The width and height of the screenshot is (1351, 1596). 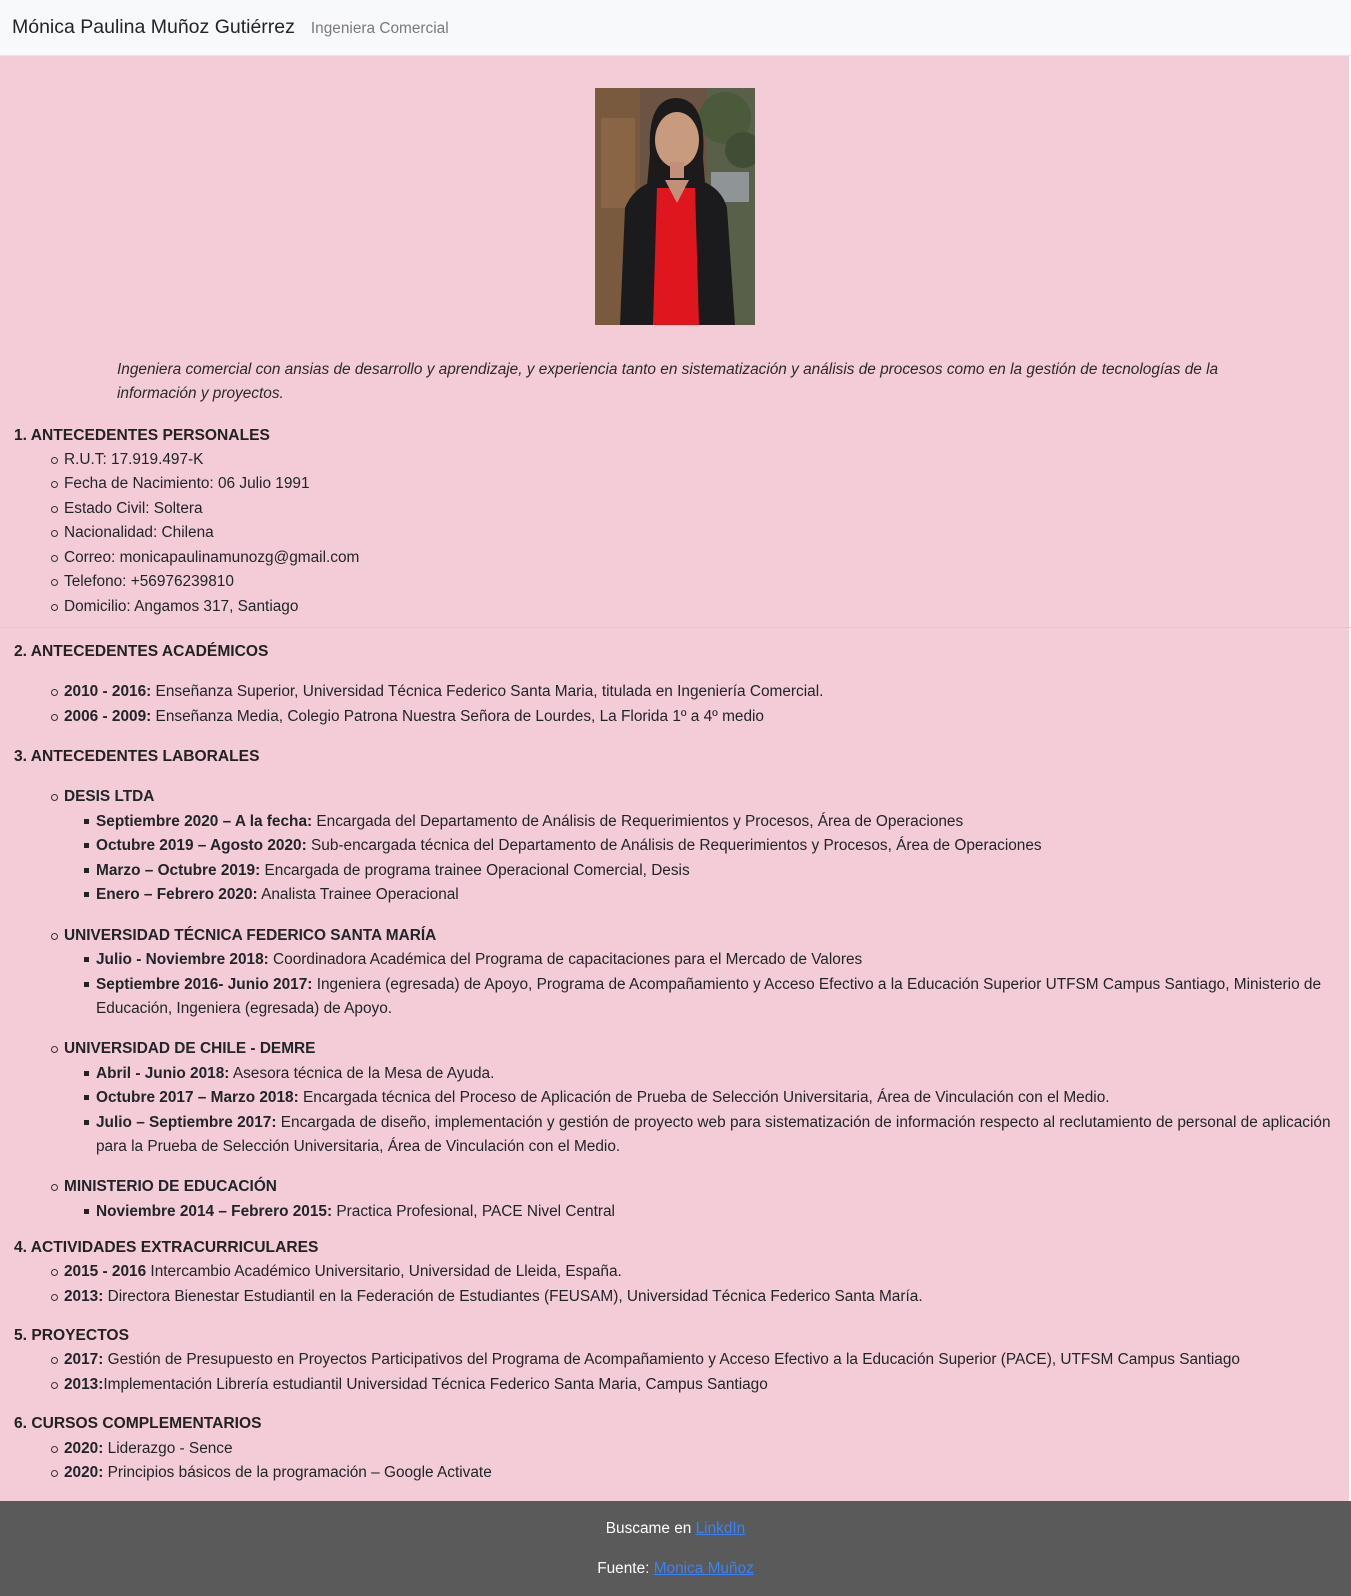 I want to click on item-label: Enero – Febrero 2020:, so click(x=177, y=894).